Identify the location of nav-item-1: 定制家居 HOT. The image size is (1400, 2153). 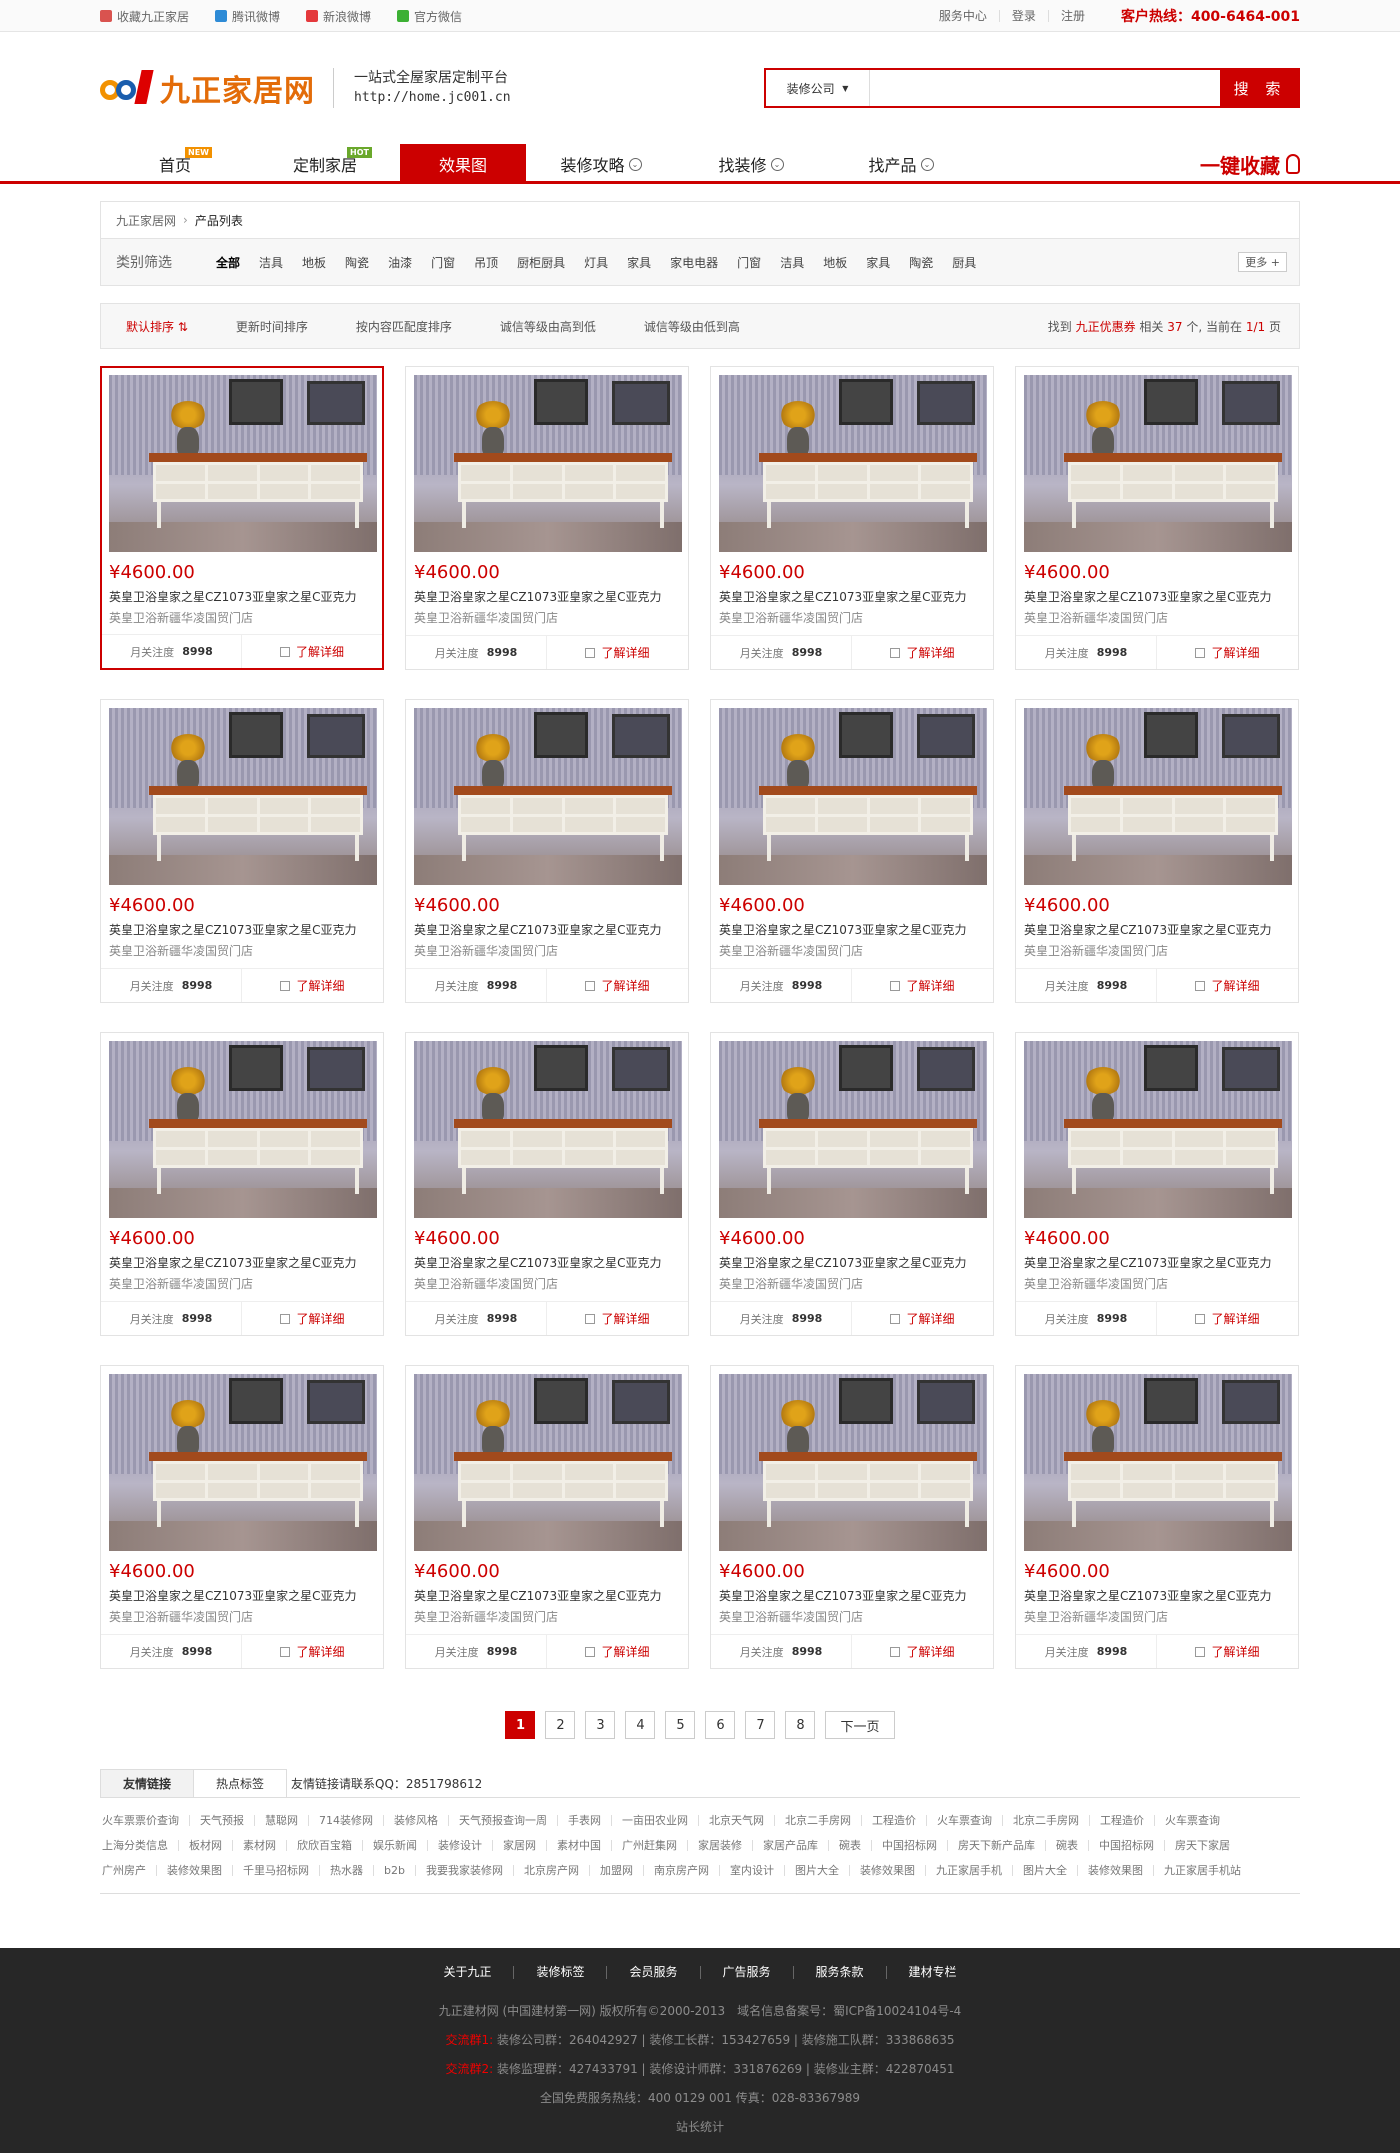
(325, 164).